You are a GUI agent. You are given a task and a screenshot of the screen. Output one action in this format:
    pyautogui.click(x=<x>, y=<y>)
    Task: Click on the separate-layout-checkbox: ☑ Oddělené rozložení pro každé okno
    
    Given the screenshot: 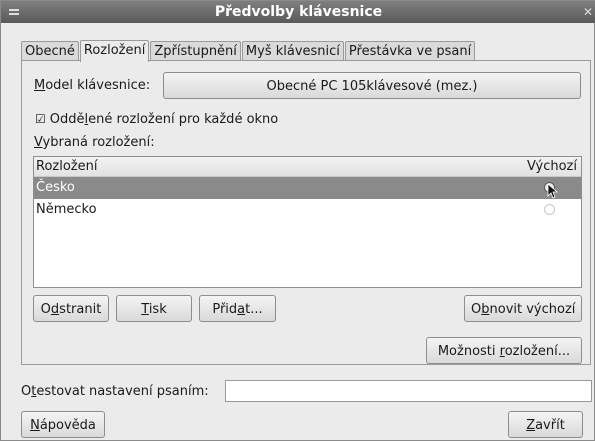 What is the action you would take?
    pyautogui.click(x=156, y=119)
    